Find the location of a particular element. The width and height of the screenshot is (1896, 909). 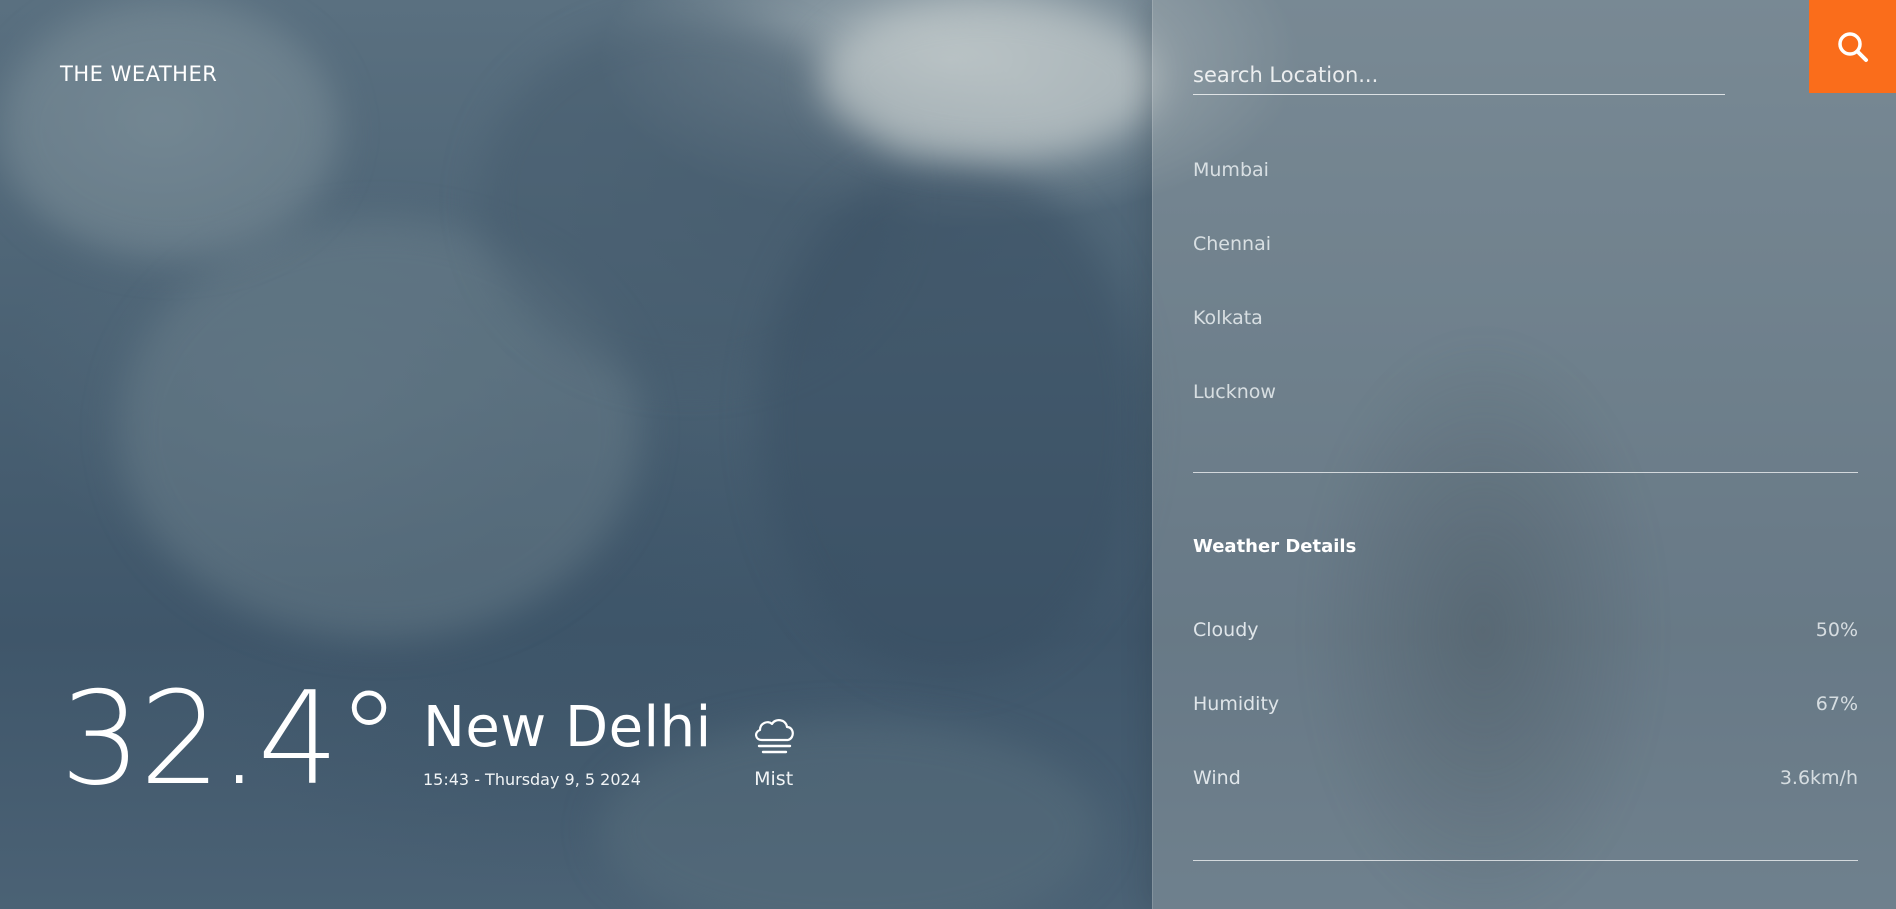

location-item-chennai: Chennai is located at coordinates (1234, 269).